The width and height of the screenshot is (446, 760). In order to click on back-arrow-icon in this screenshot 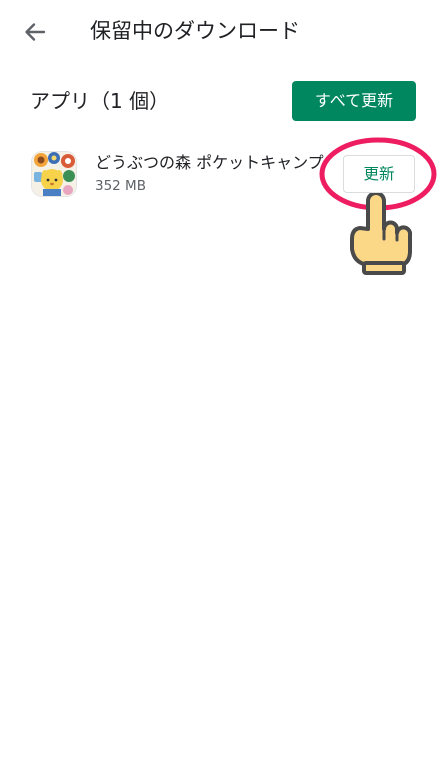, I will do `click(35, 32)`.